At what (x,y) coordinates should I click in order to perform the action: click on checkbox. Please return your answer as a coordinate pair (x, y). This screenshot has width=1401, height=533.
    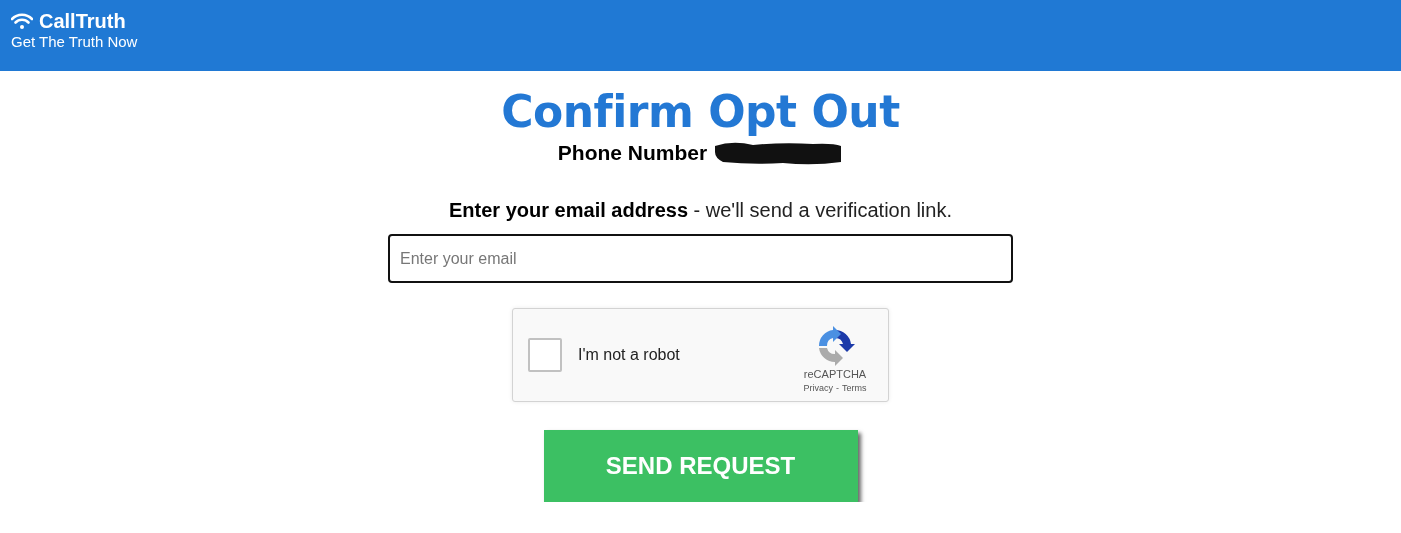
    Looking at the image, I should click on (545, 355).